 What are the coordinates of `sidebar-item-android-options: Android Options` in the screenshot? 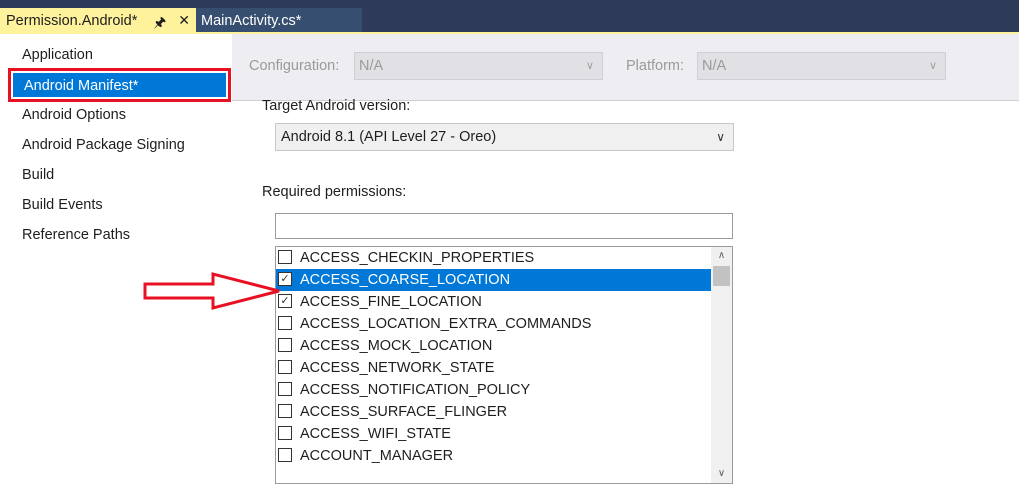 It's located at (74, 115).